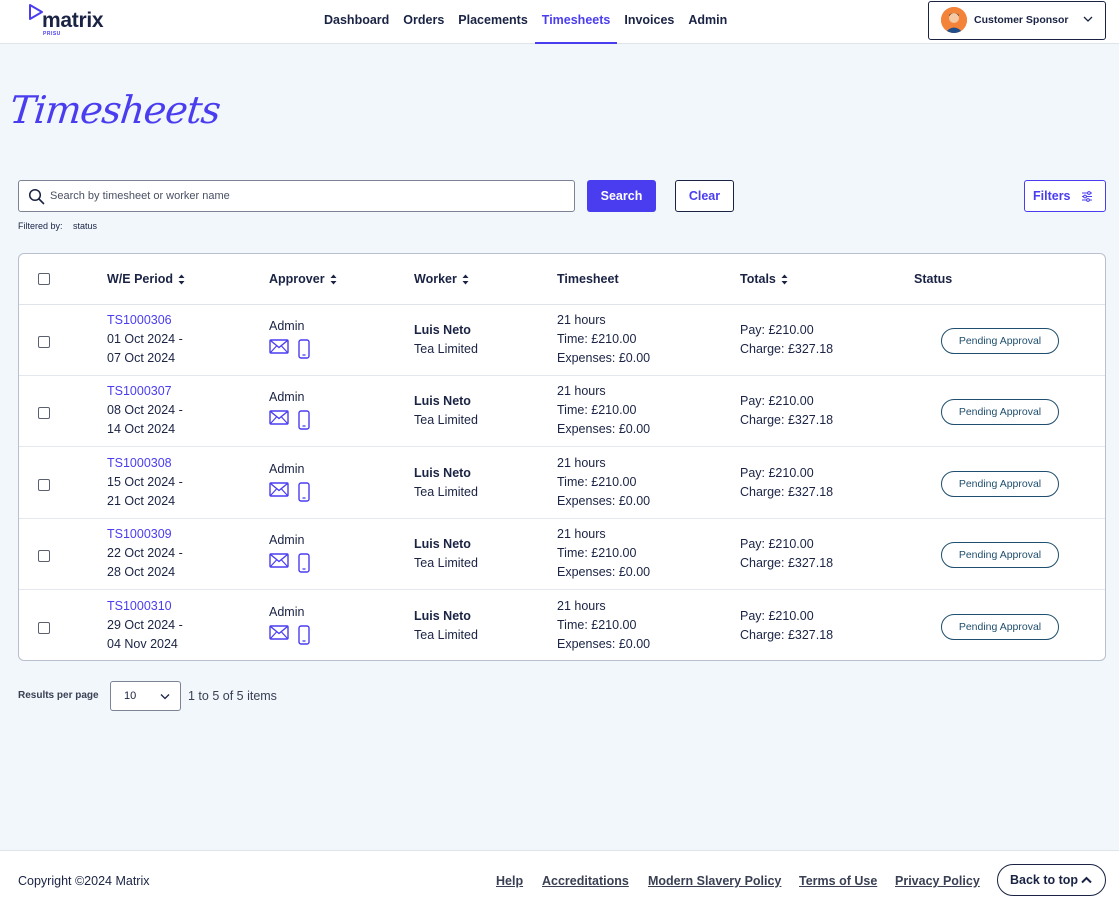 The image size is (1119, 905). I want to click on column-timesheet: Timesheet, so click(588, 279).